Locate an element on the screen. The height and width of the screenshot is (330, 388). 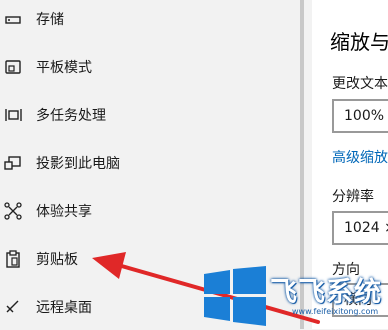
sidebar-item-label: 存储 is located at coordinates (50, 20).